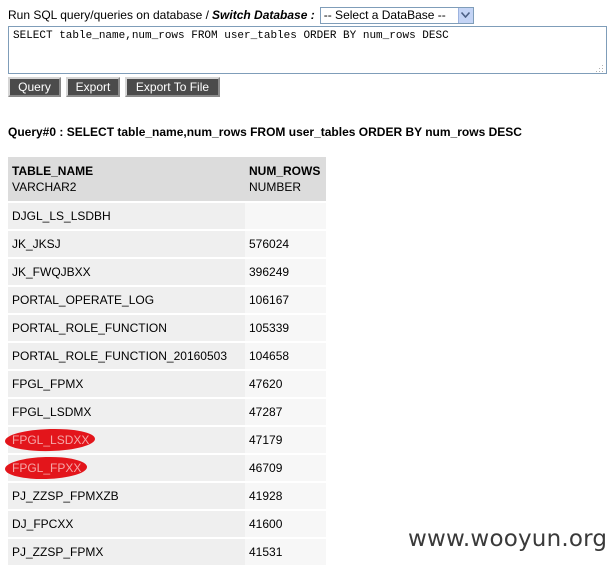 This screenshot has width=613, height=569. What do you see at coordinates (53, 171) in the screenshot?
I see `column-name: TABLE_NAME` at bounding box center [53, 171].